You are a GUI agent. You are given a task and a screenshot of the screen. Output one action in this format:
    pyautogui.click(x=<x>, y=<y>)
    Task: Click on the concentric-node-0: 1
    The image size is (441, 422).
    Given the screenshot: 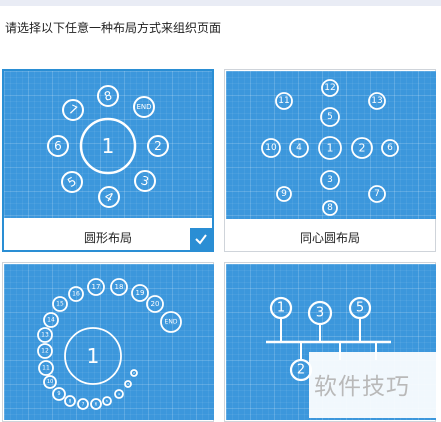 What is the action you would take?
    pyautogui.click(x=330, y=148)
    